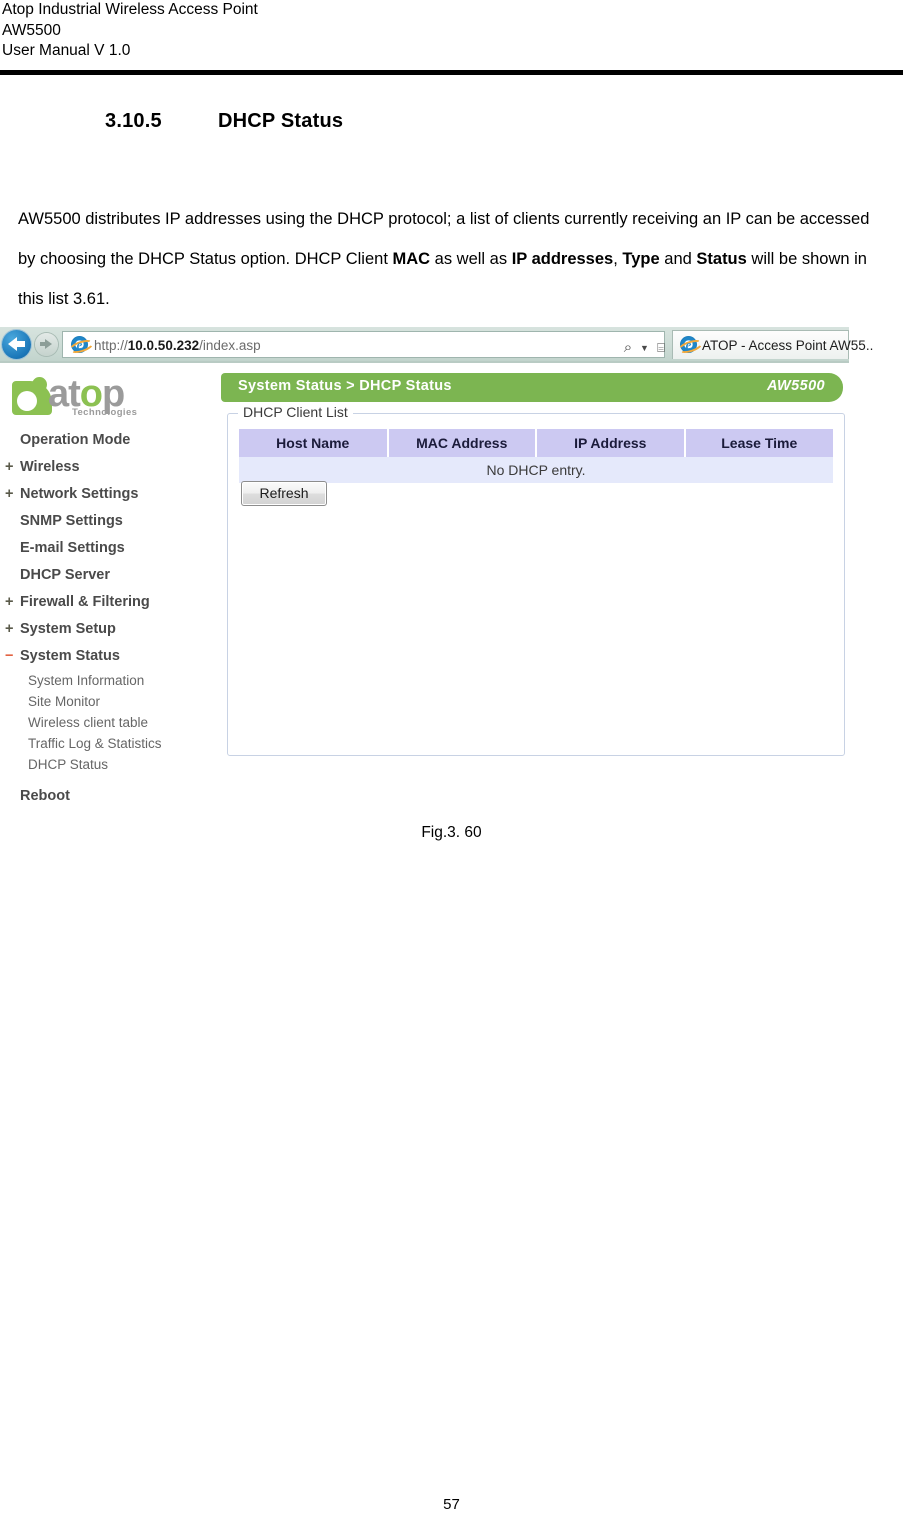 The width and height of the screenshot is (903, 1527). Describe the element at coordinates (68, 629) in the screenshot. I see `sidebar-item-label: System Setup` at that location.